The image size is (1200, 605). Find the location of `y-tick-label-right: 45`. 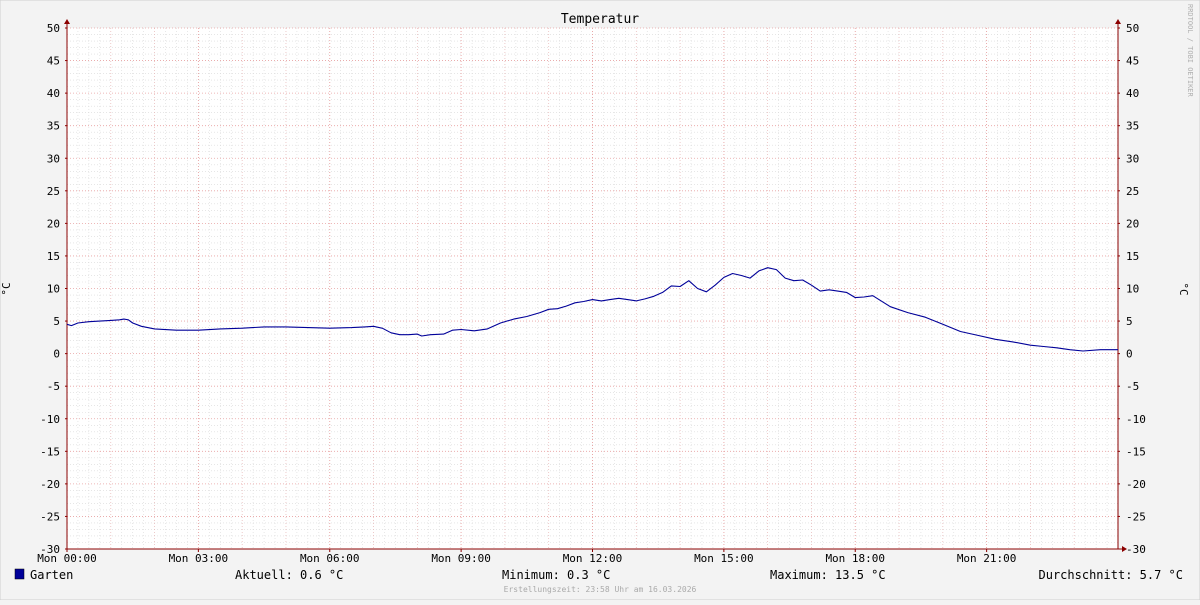

y-tick-label-right: 45 is located at coordinates (1132, 61).